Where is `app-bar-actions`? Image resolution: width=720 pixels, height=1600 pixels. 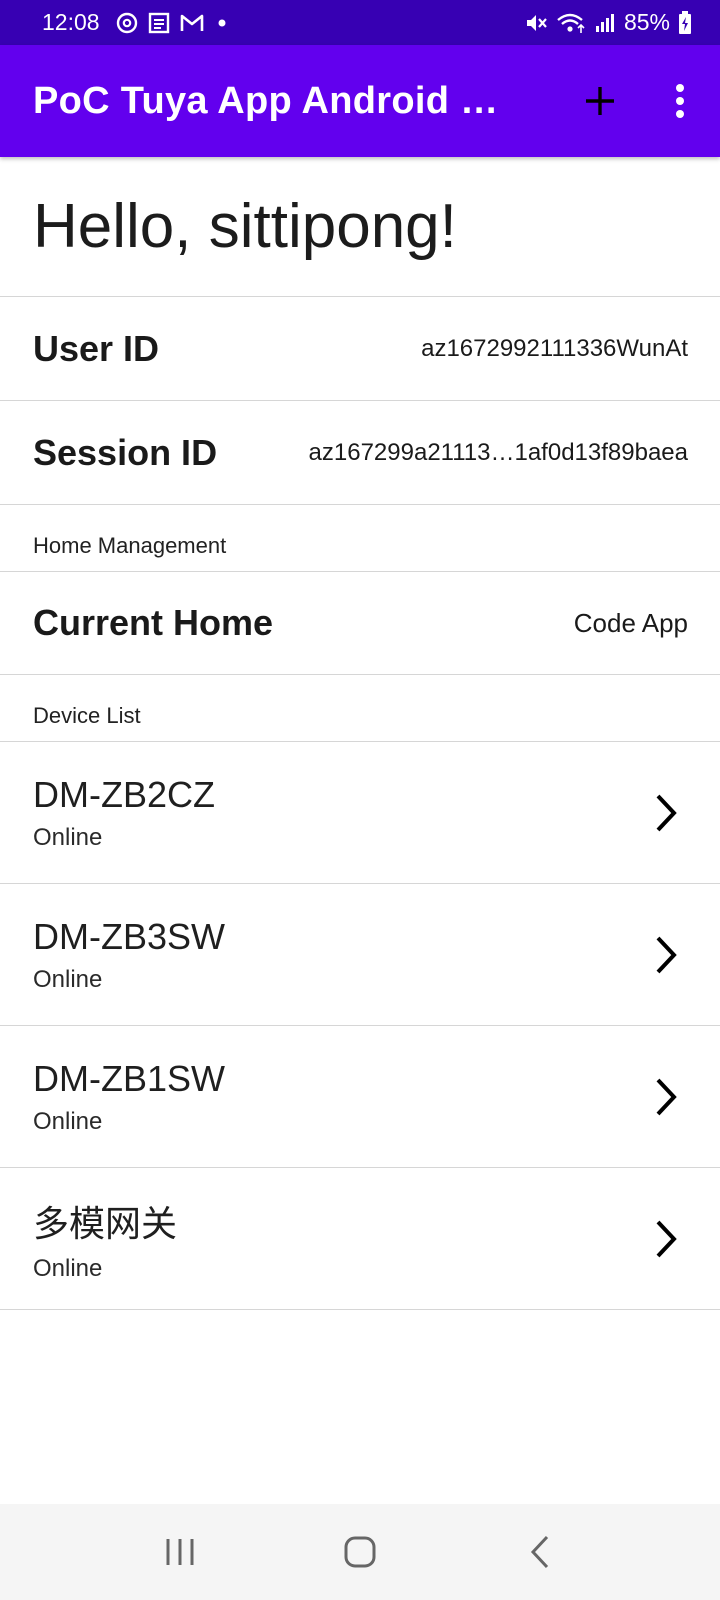 app-bar-actions is located at coordinates (640, 101).